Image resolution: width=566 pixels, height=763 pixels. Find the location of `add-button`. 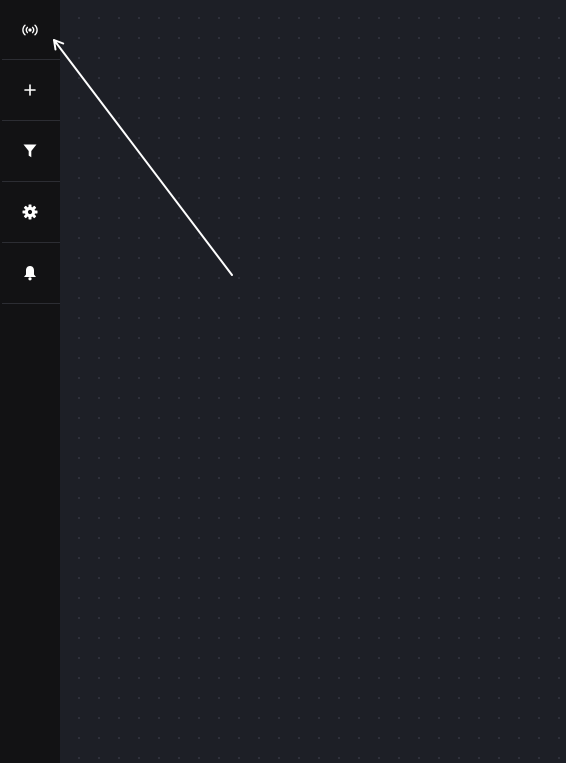

add-button is located at coordinates (30, 90).